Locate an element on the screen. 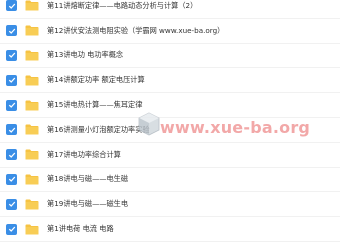  item-label: 第15讲电热计算——焦耳定律 is located at coordinates (95, 105).